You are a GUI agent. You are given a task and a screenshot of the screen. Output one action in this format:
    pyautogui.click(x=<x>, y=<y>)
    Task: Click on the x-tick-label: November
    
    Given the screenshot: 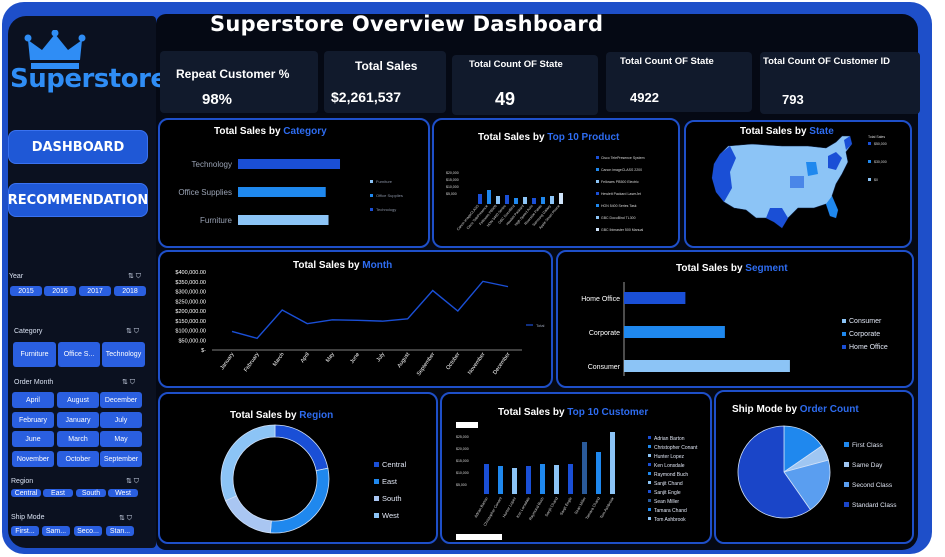 What is the action you would take?
    pyautogui.click(x=477, y=364)
    